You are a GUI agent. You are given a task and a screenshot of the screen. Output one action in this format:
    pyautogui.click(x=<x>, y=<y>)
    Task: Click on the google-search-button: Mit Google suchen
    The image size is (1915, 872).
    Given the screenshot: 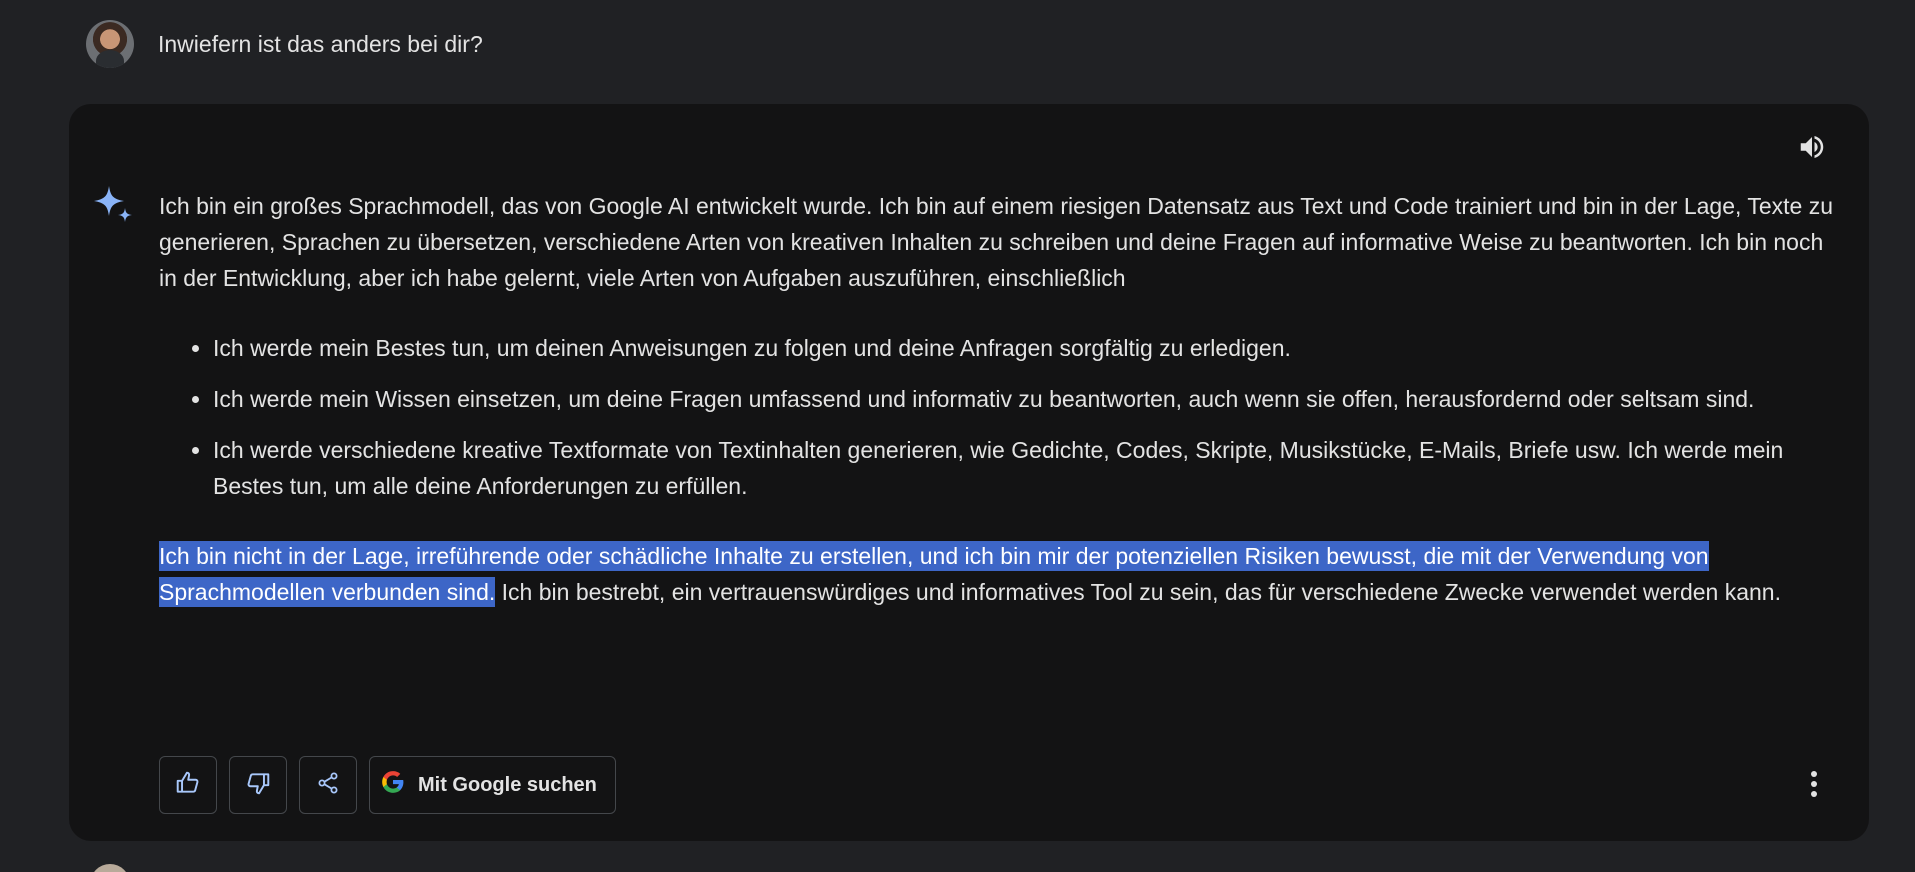 What is the action you would take?
    pyautogui.click(x=492, y=785)
    